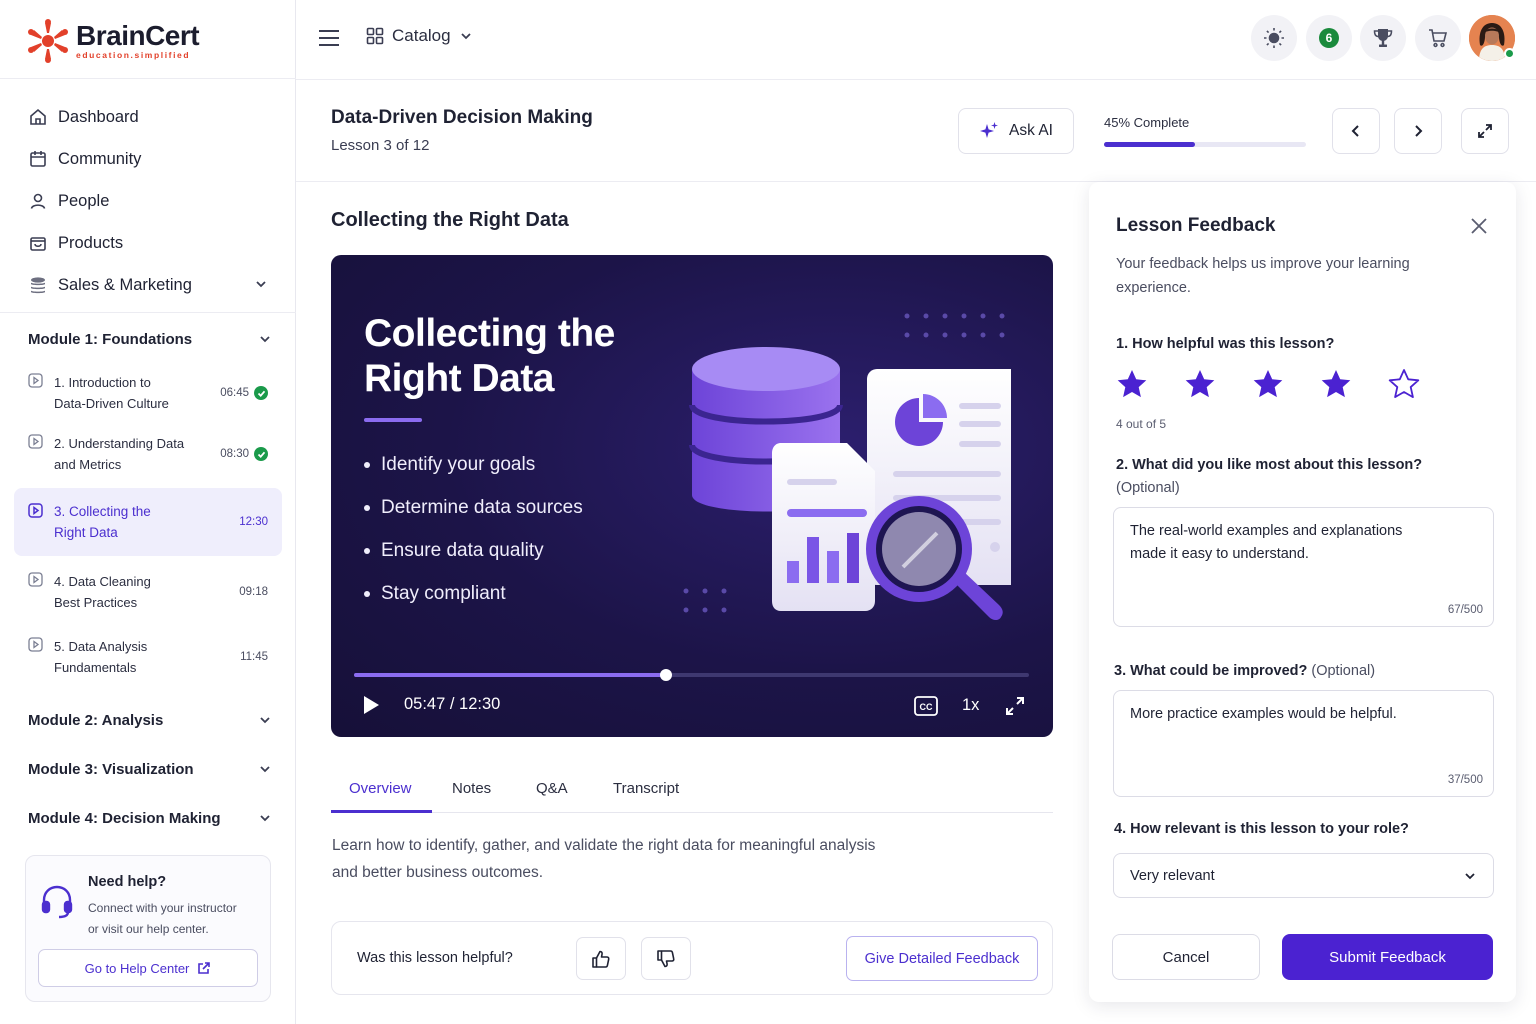 The image size is (1536, 1024). I want to click on next-lesson-button, so click(1418, 131).